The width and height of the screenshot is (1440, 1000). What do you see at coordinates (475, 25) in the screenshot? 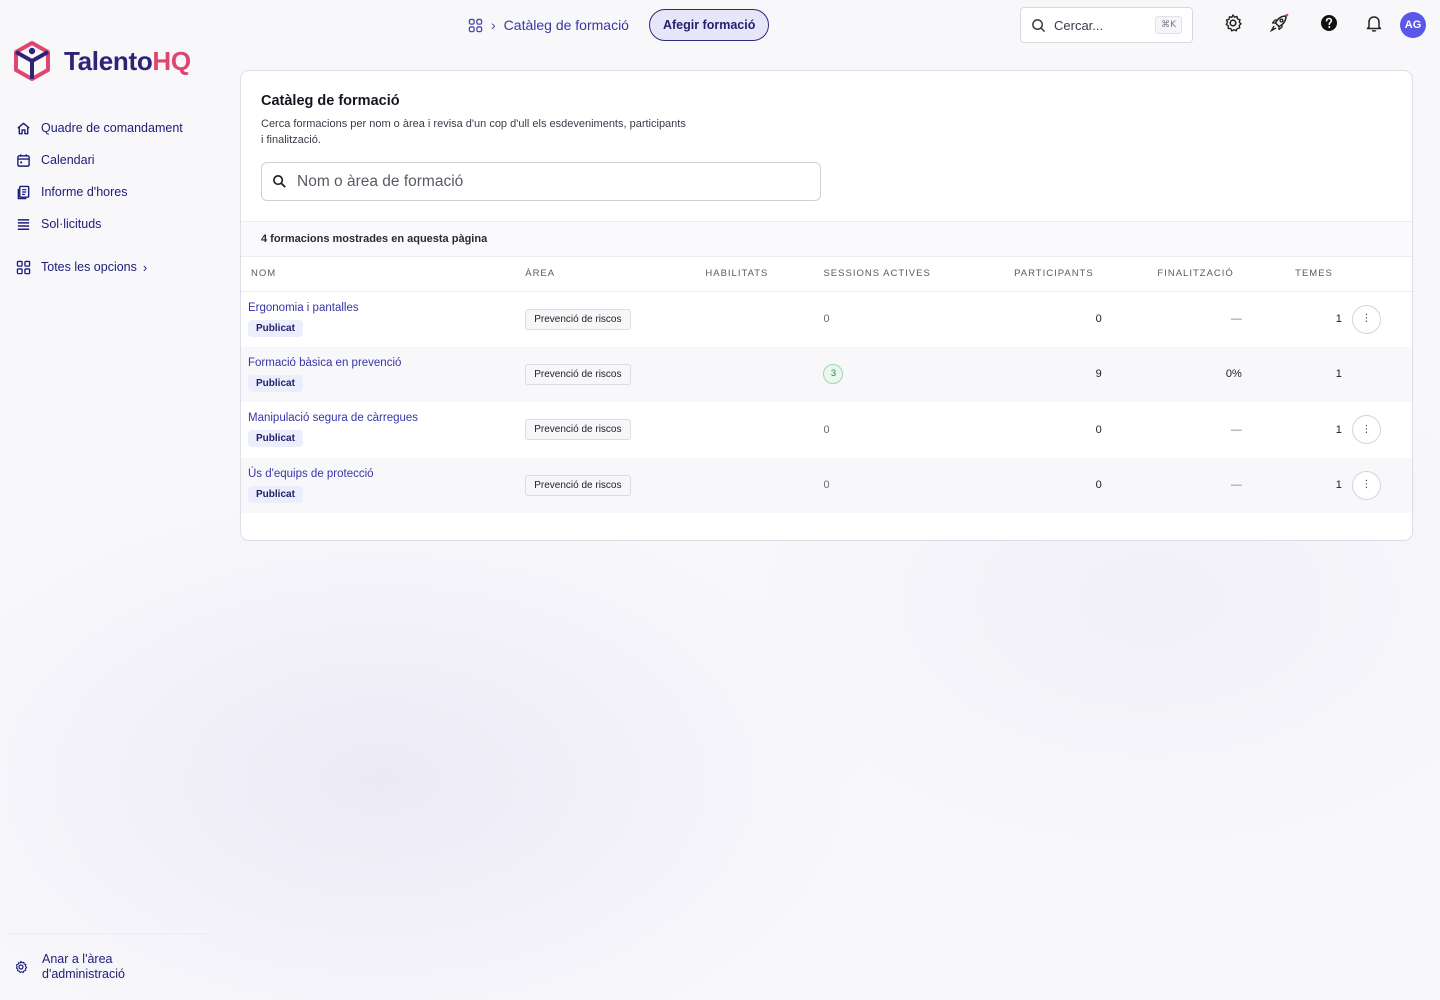
I see `apps-grid-icon` at bounding box center [475, 25].